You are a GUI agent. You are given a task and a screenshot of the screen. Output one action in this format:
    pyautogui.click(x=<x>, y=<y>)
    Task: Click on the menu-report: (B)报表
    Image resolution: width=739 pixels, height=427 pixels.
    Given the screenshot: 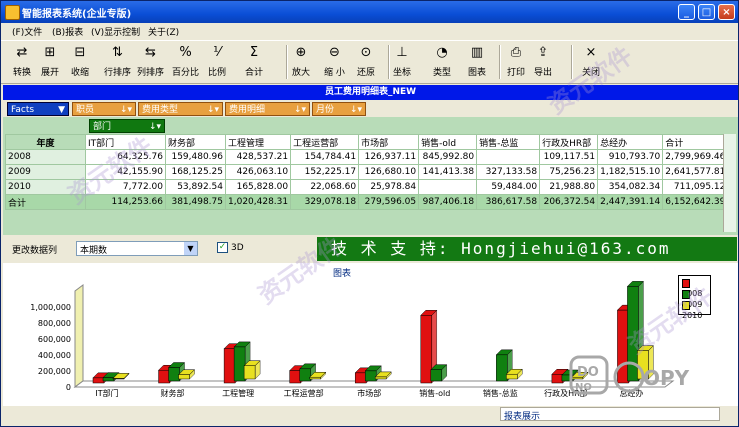 What is the action you would take?
    pyautogui.click(x=67, y=31)
    